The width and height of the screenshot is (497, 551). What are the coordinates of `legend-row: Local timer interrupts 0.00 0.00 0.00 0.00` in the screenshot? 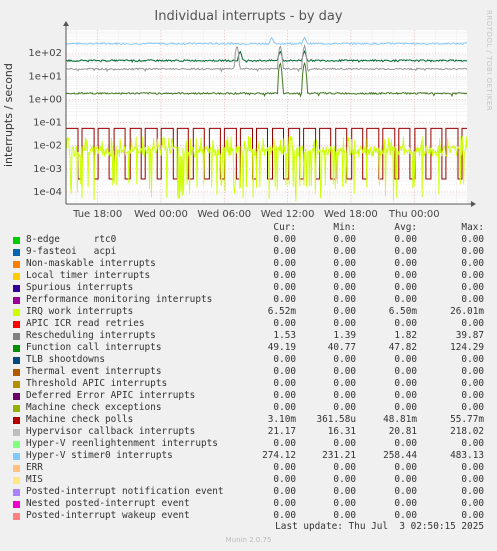 It's located at (248, 276).